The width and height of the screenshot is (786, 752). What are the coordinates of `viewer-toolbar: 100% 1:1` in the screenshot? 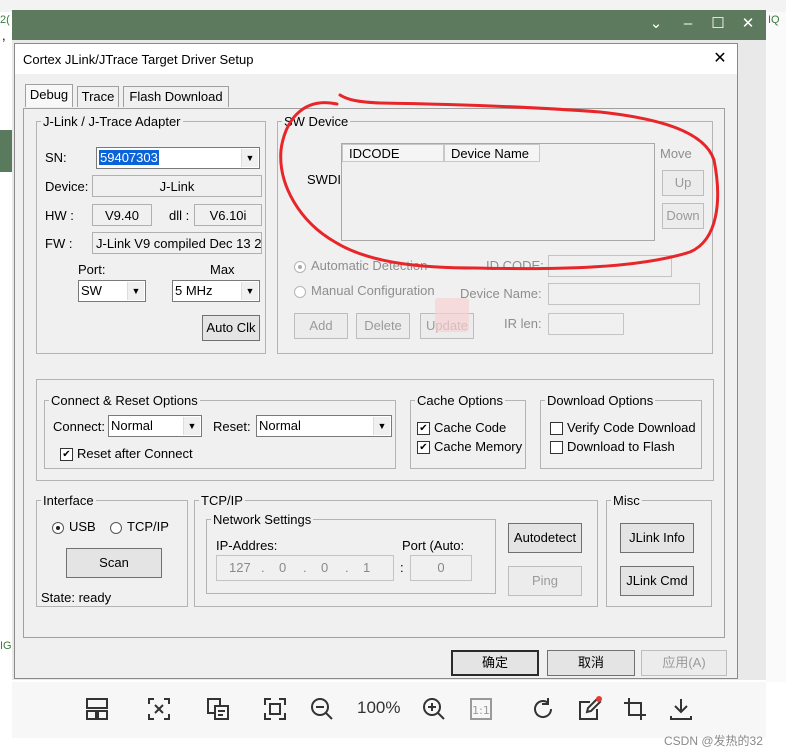 It's located at (389, 710).